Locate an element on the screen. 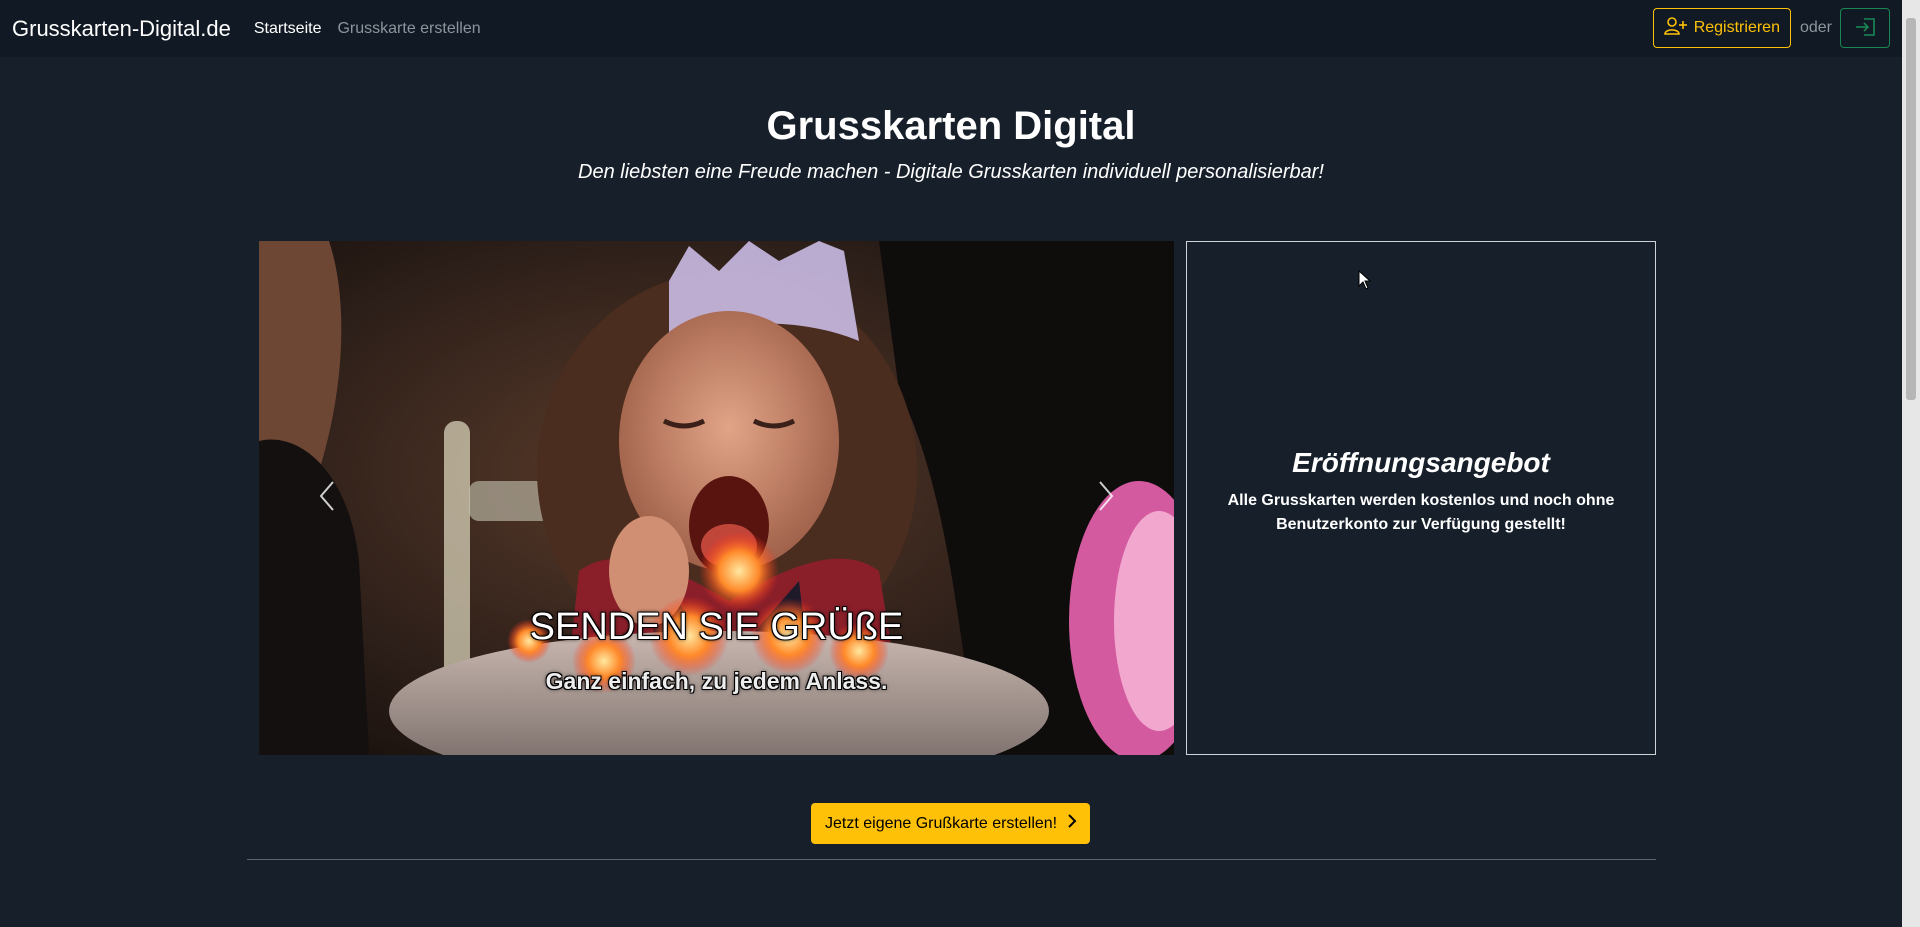  register-button: Registrieren is located at coordinates (1721, 28).